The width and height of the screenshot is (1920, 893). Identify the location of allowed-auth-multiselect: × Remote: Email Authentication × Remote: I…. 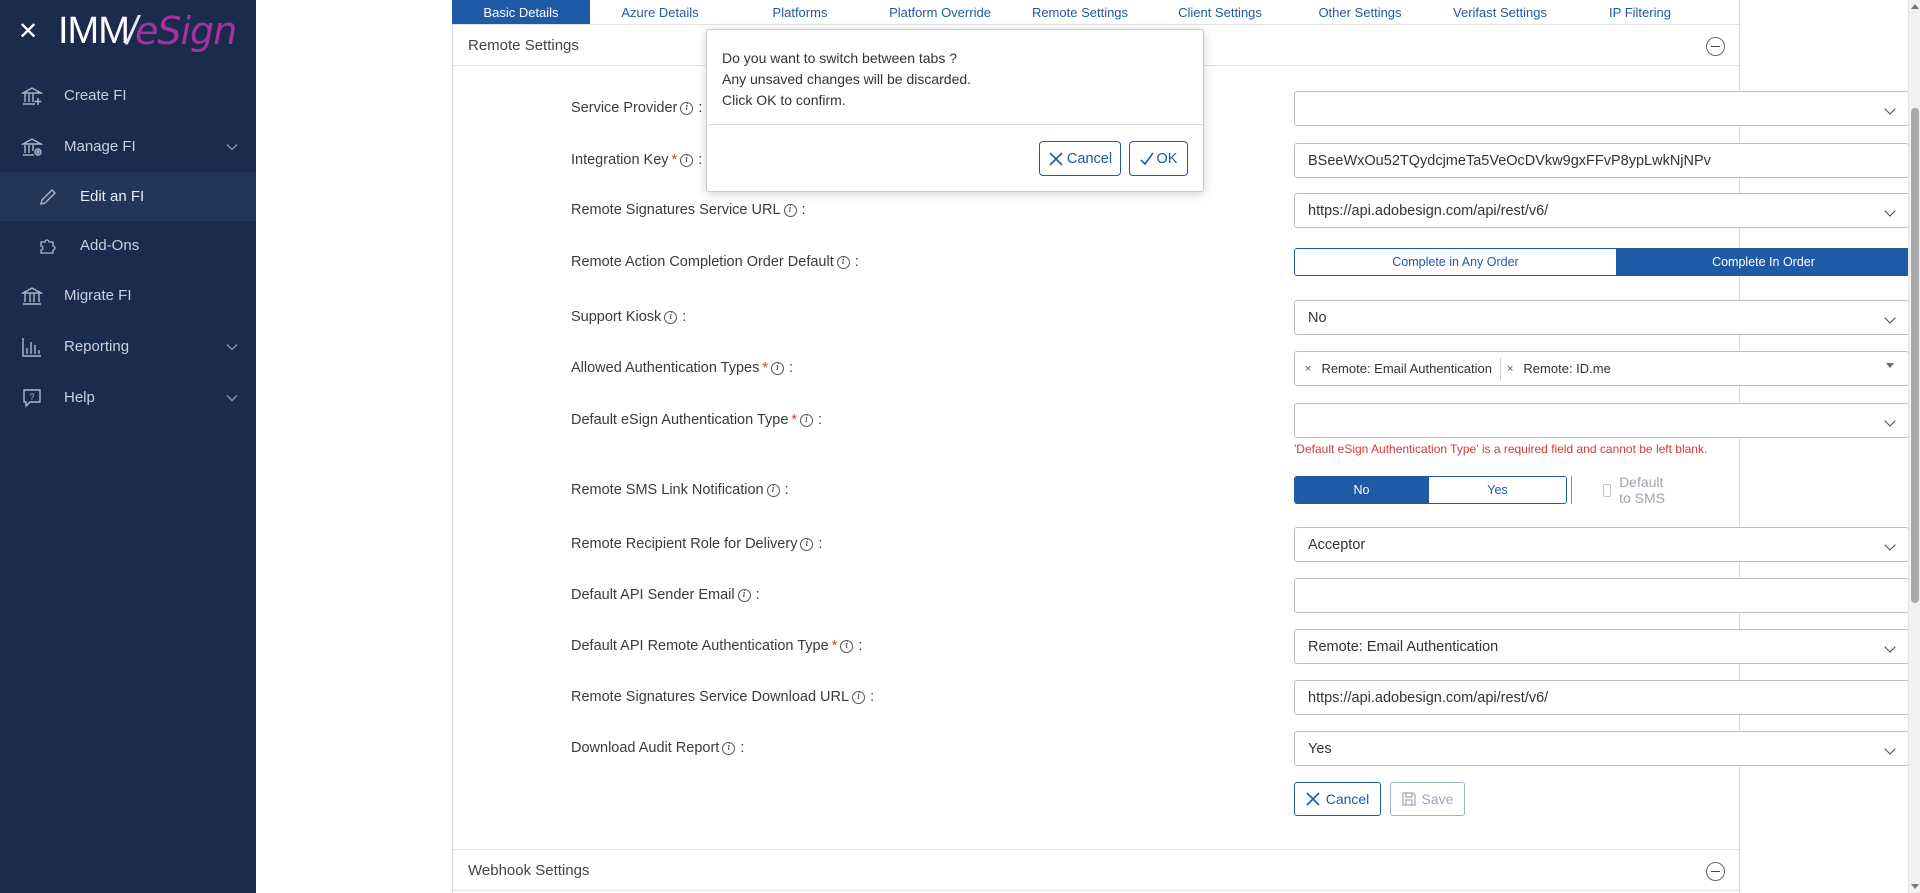
(1601, 368).